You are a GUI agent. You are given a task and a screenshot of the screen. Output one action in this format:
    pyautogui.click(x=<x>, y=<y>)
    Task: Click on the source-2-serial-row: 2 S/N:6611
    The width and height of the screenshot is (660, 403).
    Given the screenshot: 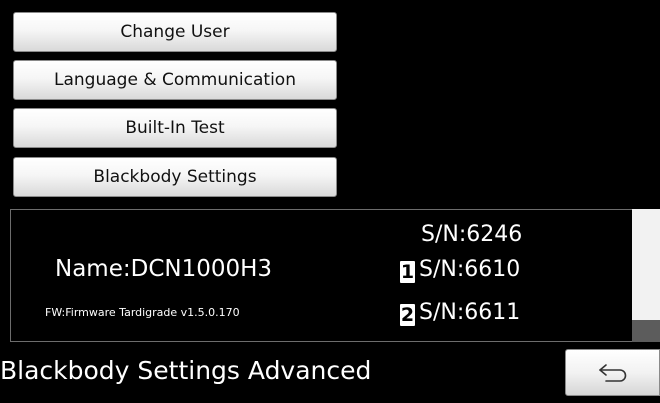 What is the action you would take?
    pyautogui.click(x=460, y=313)
    